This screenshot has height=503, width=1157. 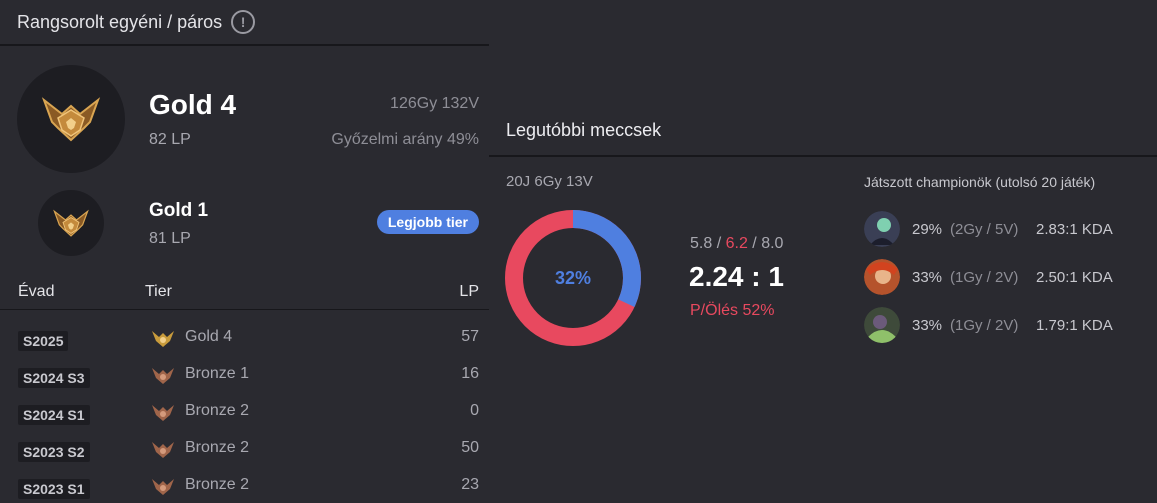 What do you see at coordinates (54, 415) in the screenshot?
I see `season-tag: S2024 S1` at bounding box center [54, 415].